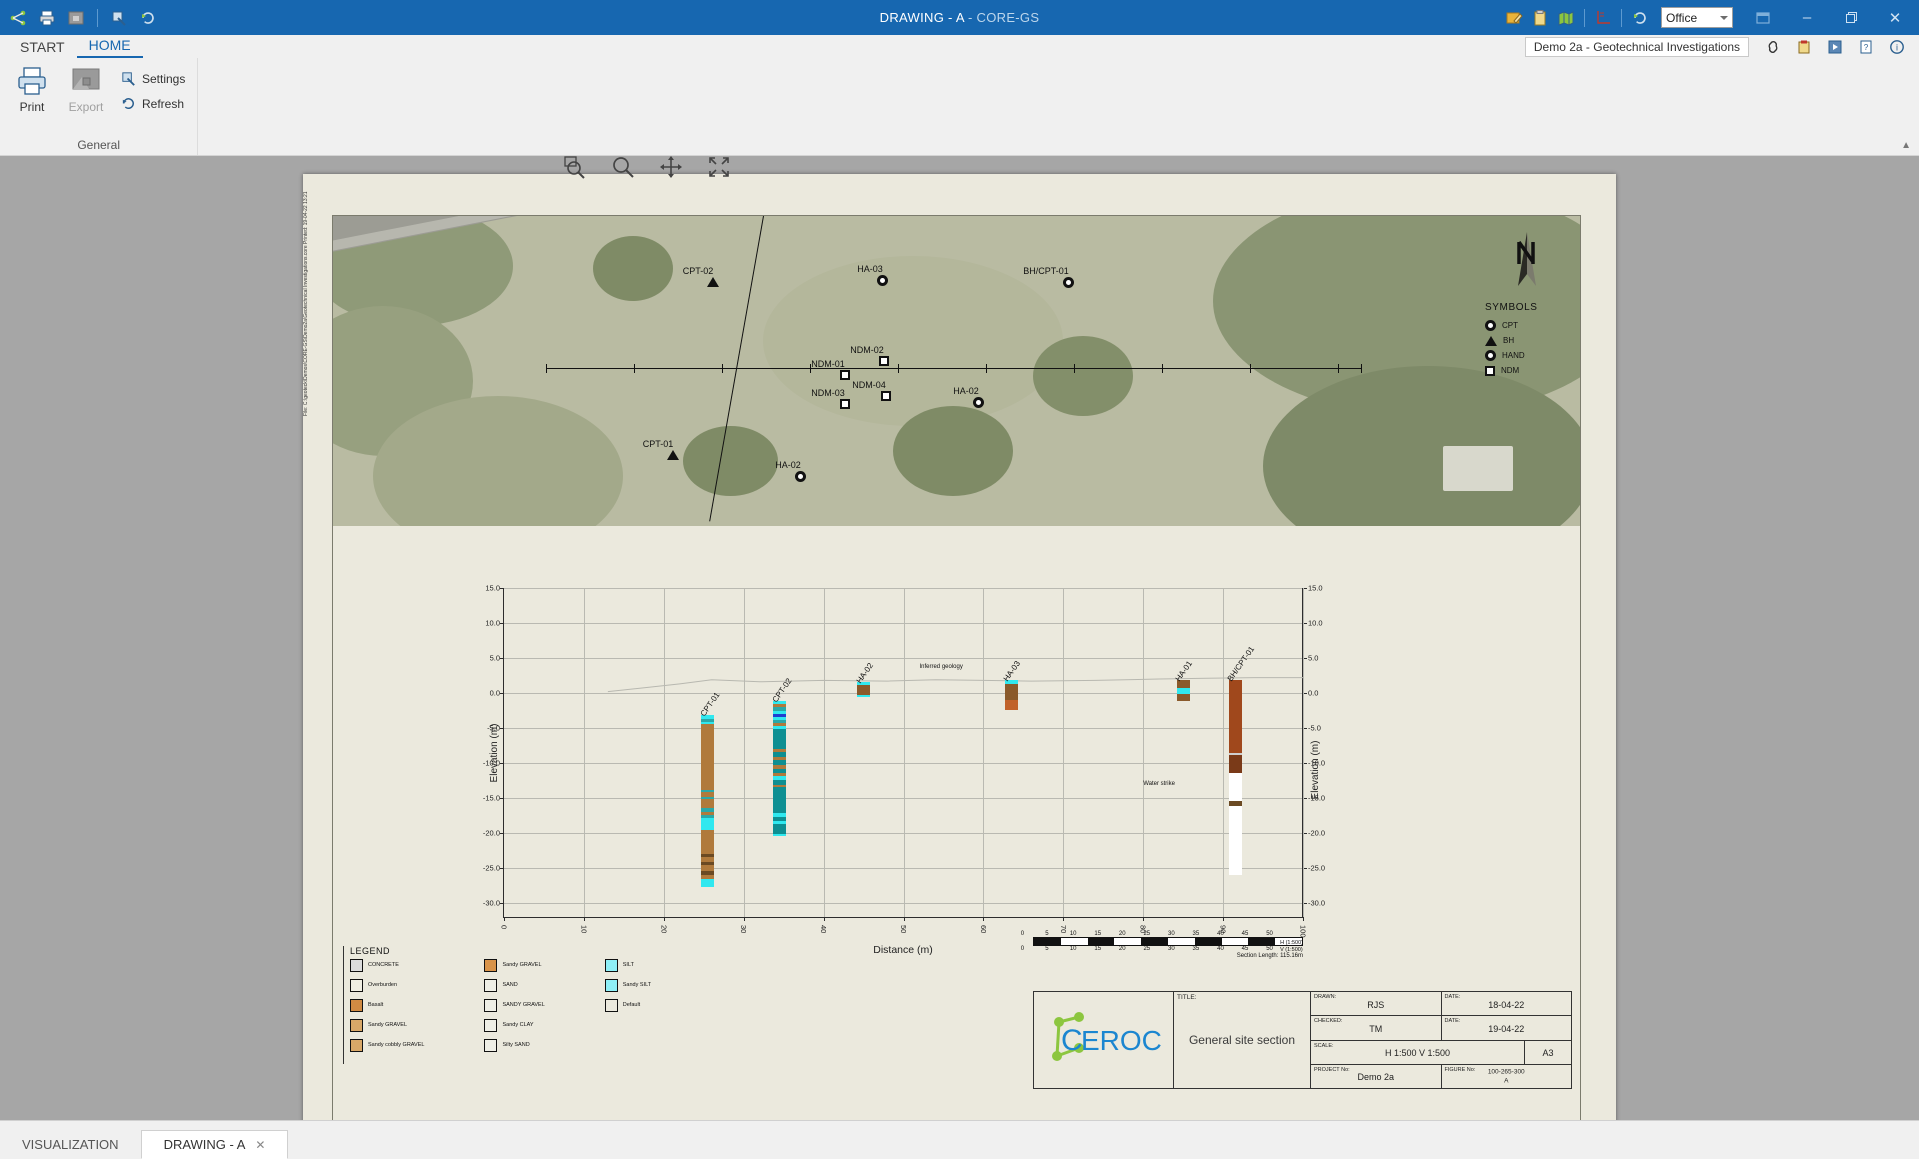 This screenshot has width=1919, height=1159. What do you see at coordinates (706, 276) in the screenshot?
I see `map-point-cpt-02: CPT-02` at bounding box center [706, 276].